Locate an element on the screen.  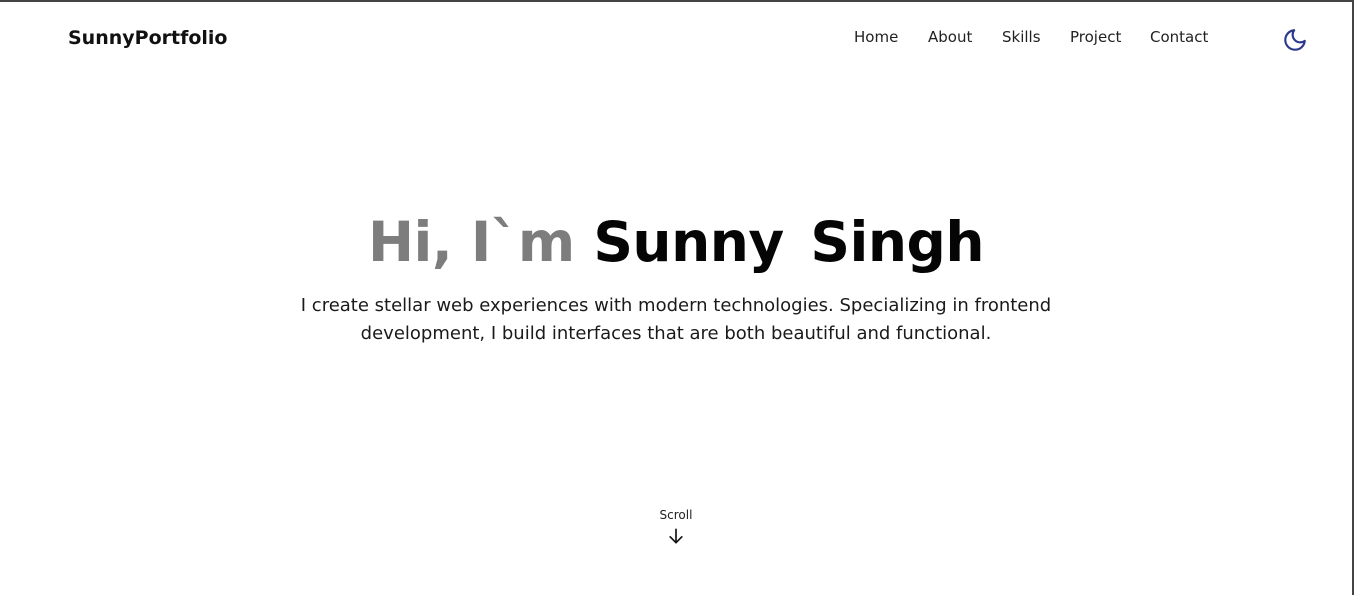
nav-link-skills: Skills is located at coordinates (1036, 37).